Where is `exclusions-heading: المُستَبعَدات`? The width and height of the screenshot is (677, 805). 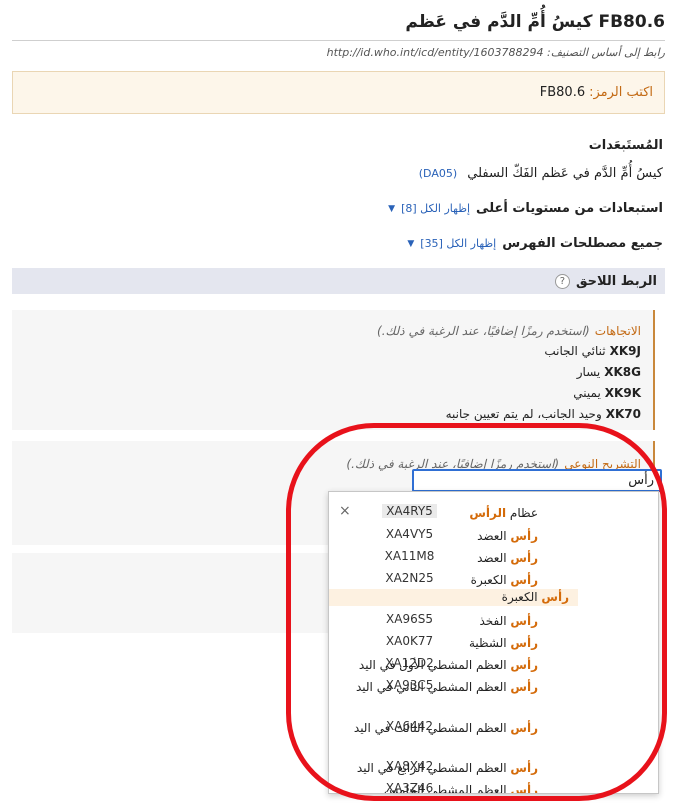 exclusions-heading: المُستَبعَدات is located at coordinates (625, 145).